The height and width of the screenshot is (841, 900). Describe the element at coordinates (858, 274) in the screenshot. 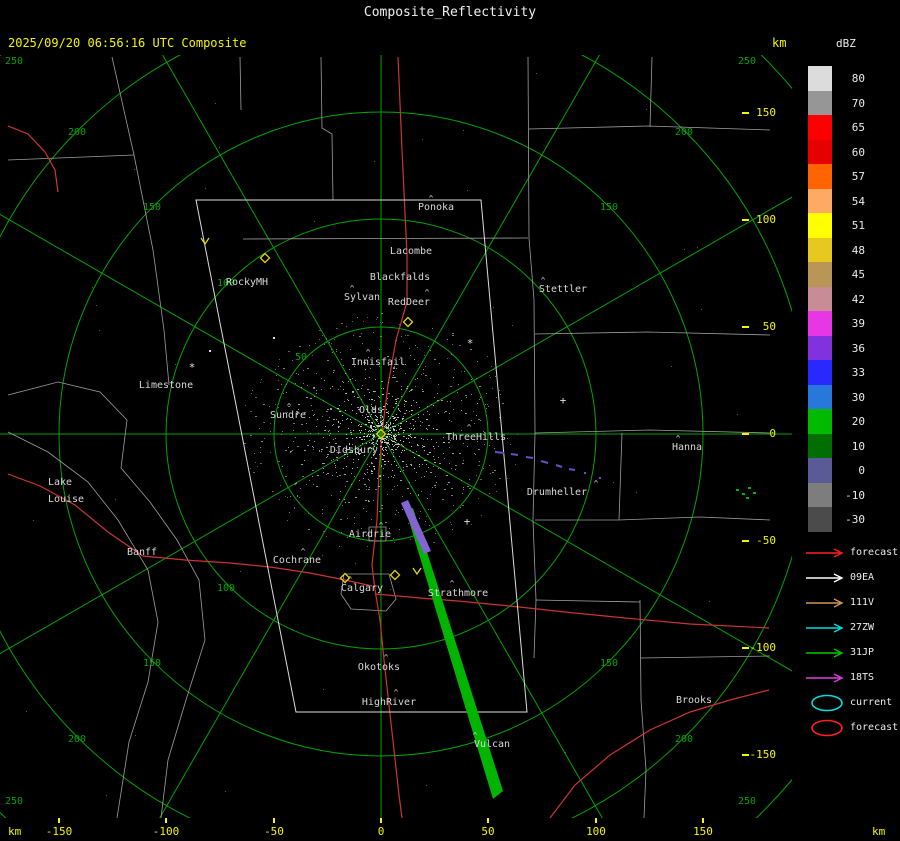

I see `colorbar-value: 45` at that location.